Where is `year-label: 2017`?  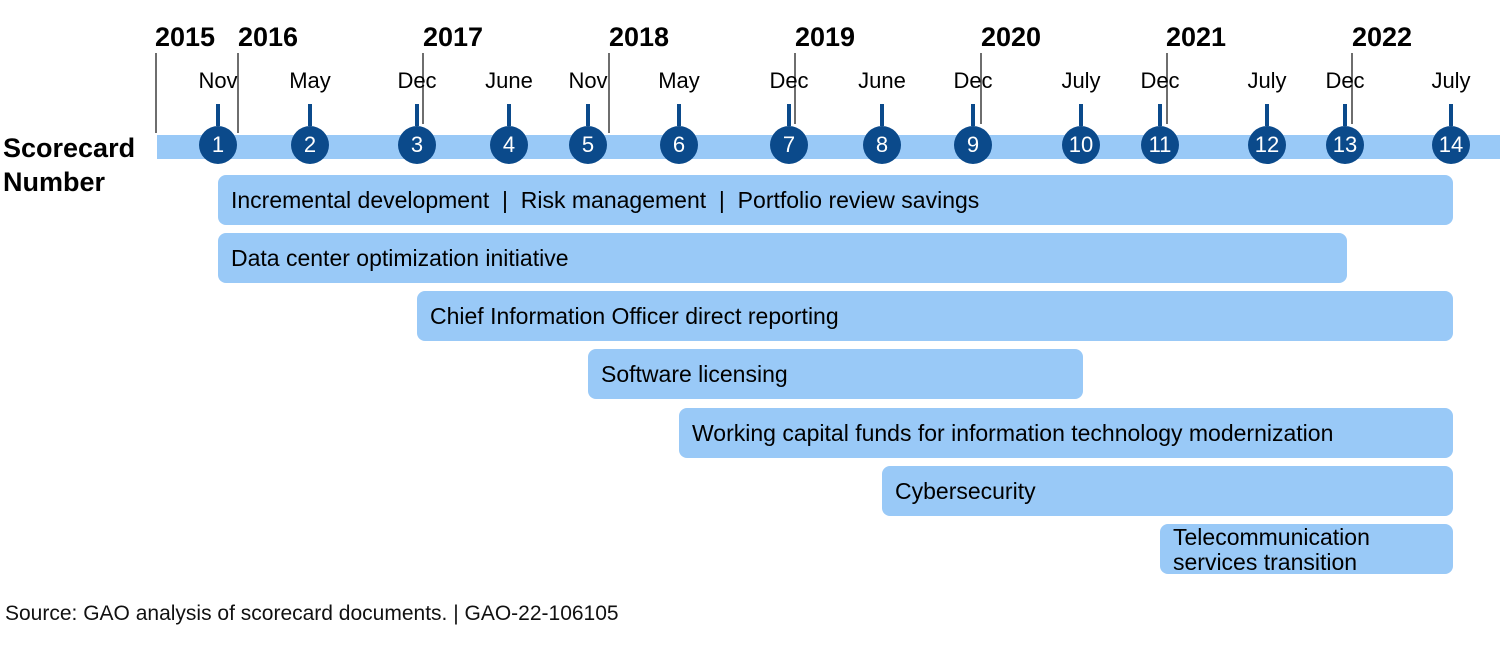
year-label: 2017 is located at coordinates (453, 37).